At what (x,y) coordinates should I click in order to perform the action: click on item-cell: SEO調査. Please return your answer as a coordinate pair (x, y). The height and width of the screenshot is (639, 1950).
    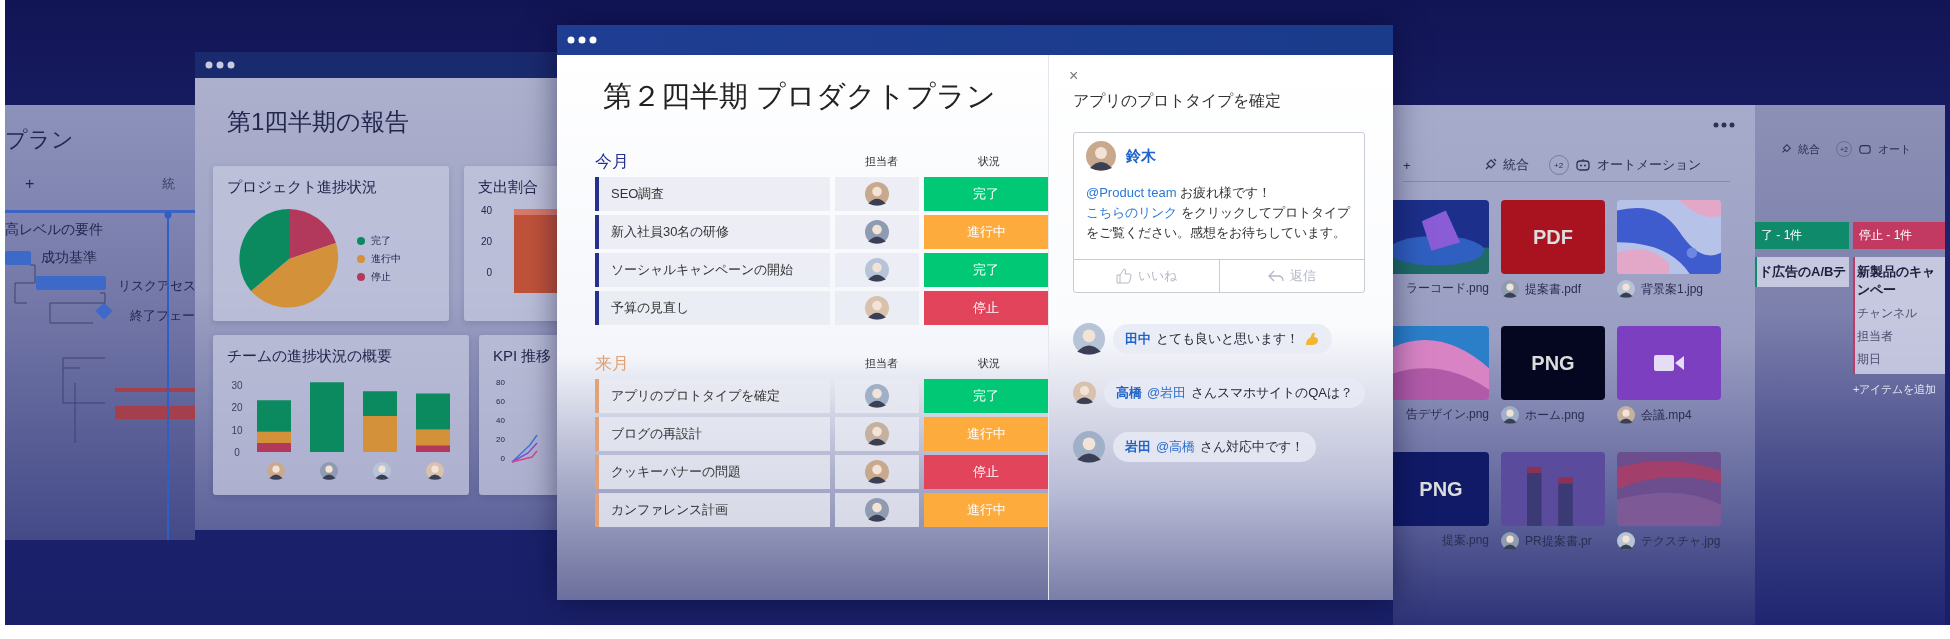
    Looking at the image, I should click on (712, 194).